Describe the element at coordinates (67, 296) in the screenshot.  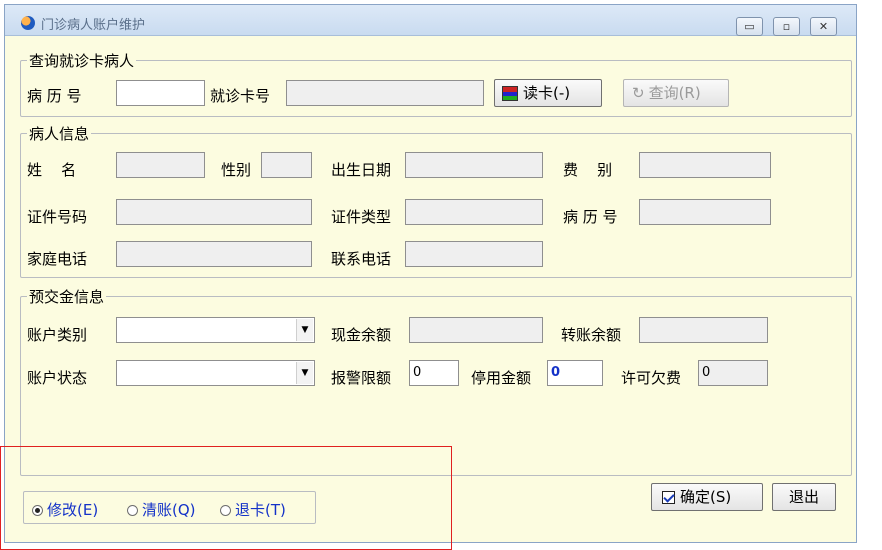
I see `deposit-group-title: 预交金信息` at that location.